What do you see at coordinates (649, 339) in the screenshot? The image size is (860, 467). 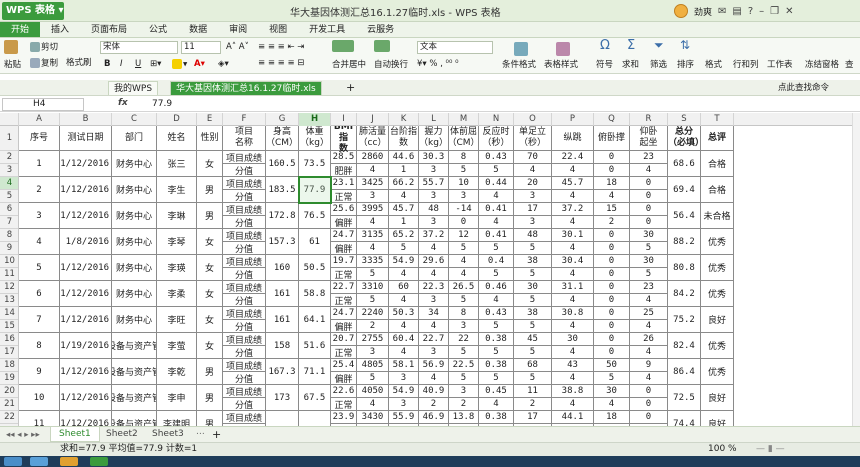 I see `score-cell: 26` at bounding box center [649, 339].